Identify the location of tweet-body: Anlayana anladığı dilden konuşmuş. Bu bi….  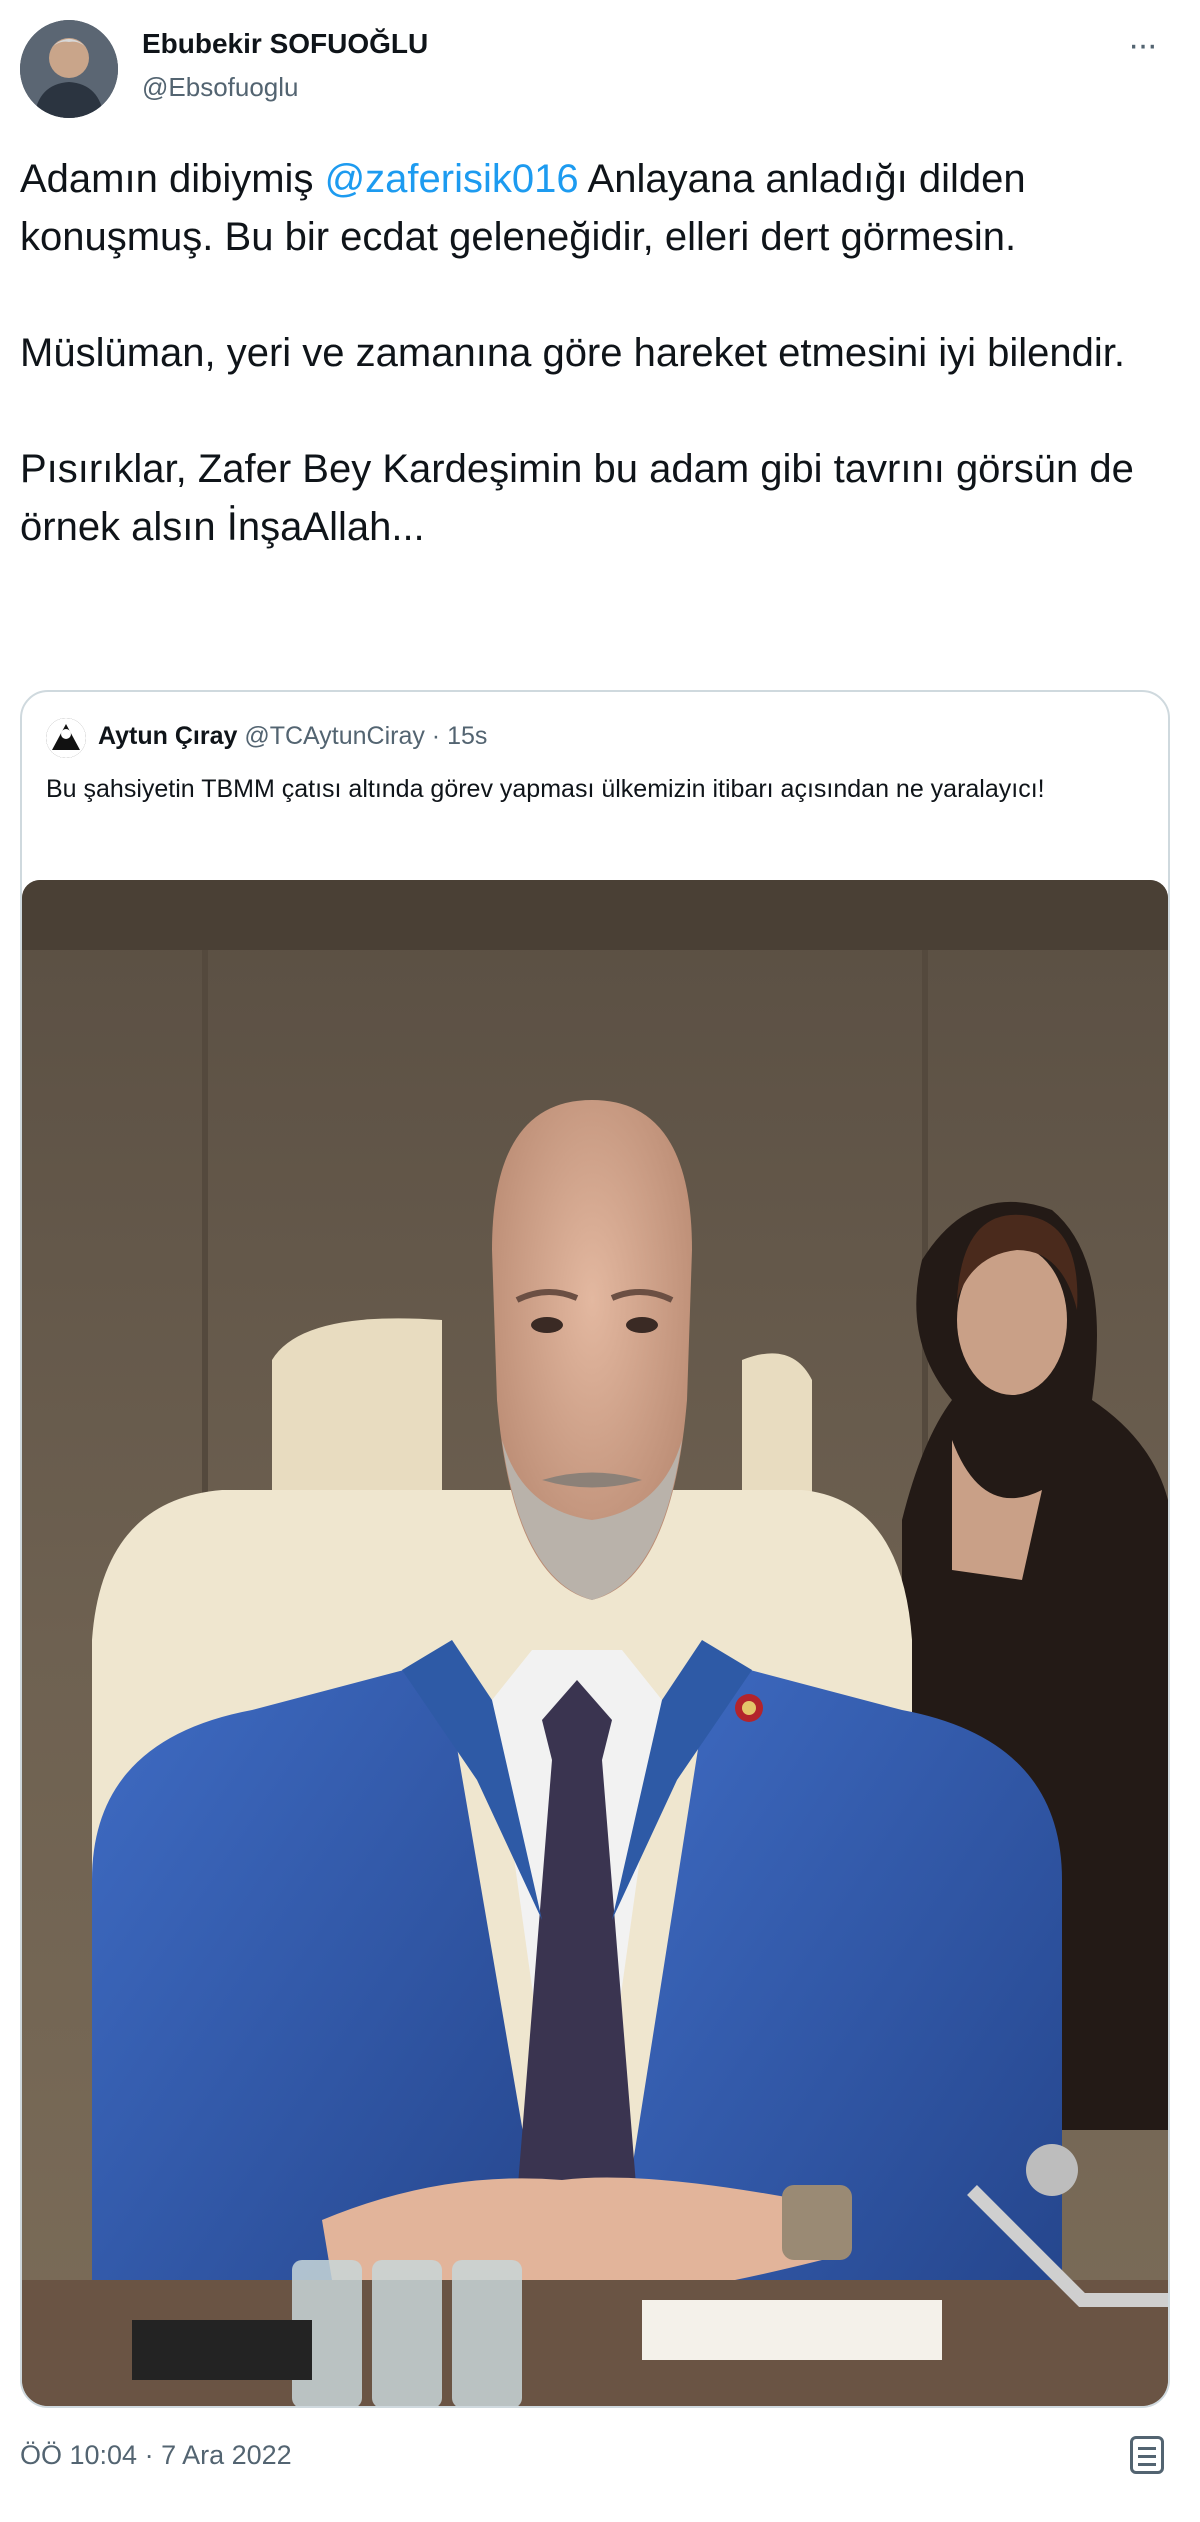
(577, 353).